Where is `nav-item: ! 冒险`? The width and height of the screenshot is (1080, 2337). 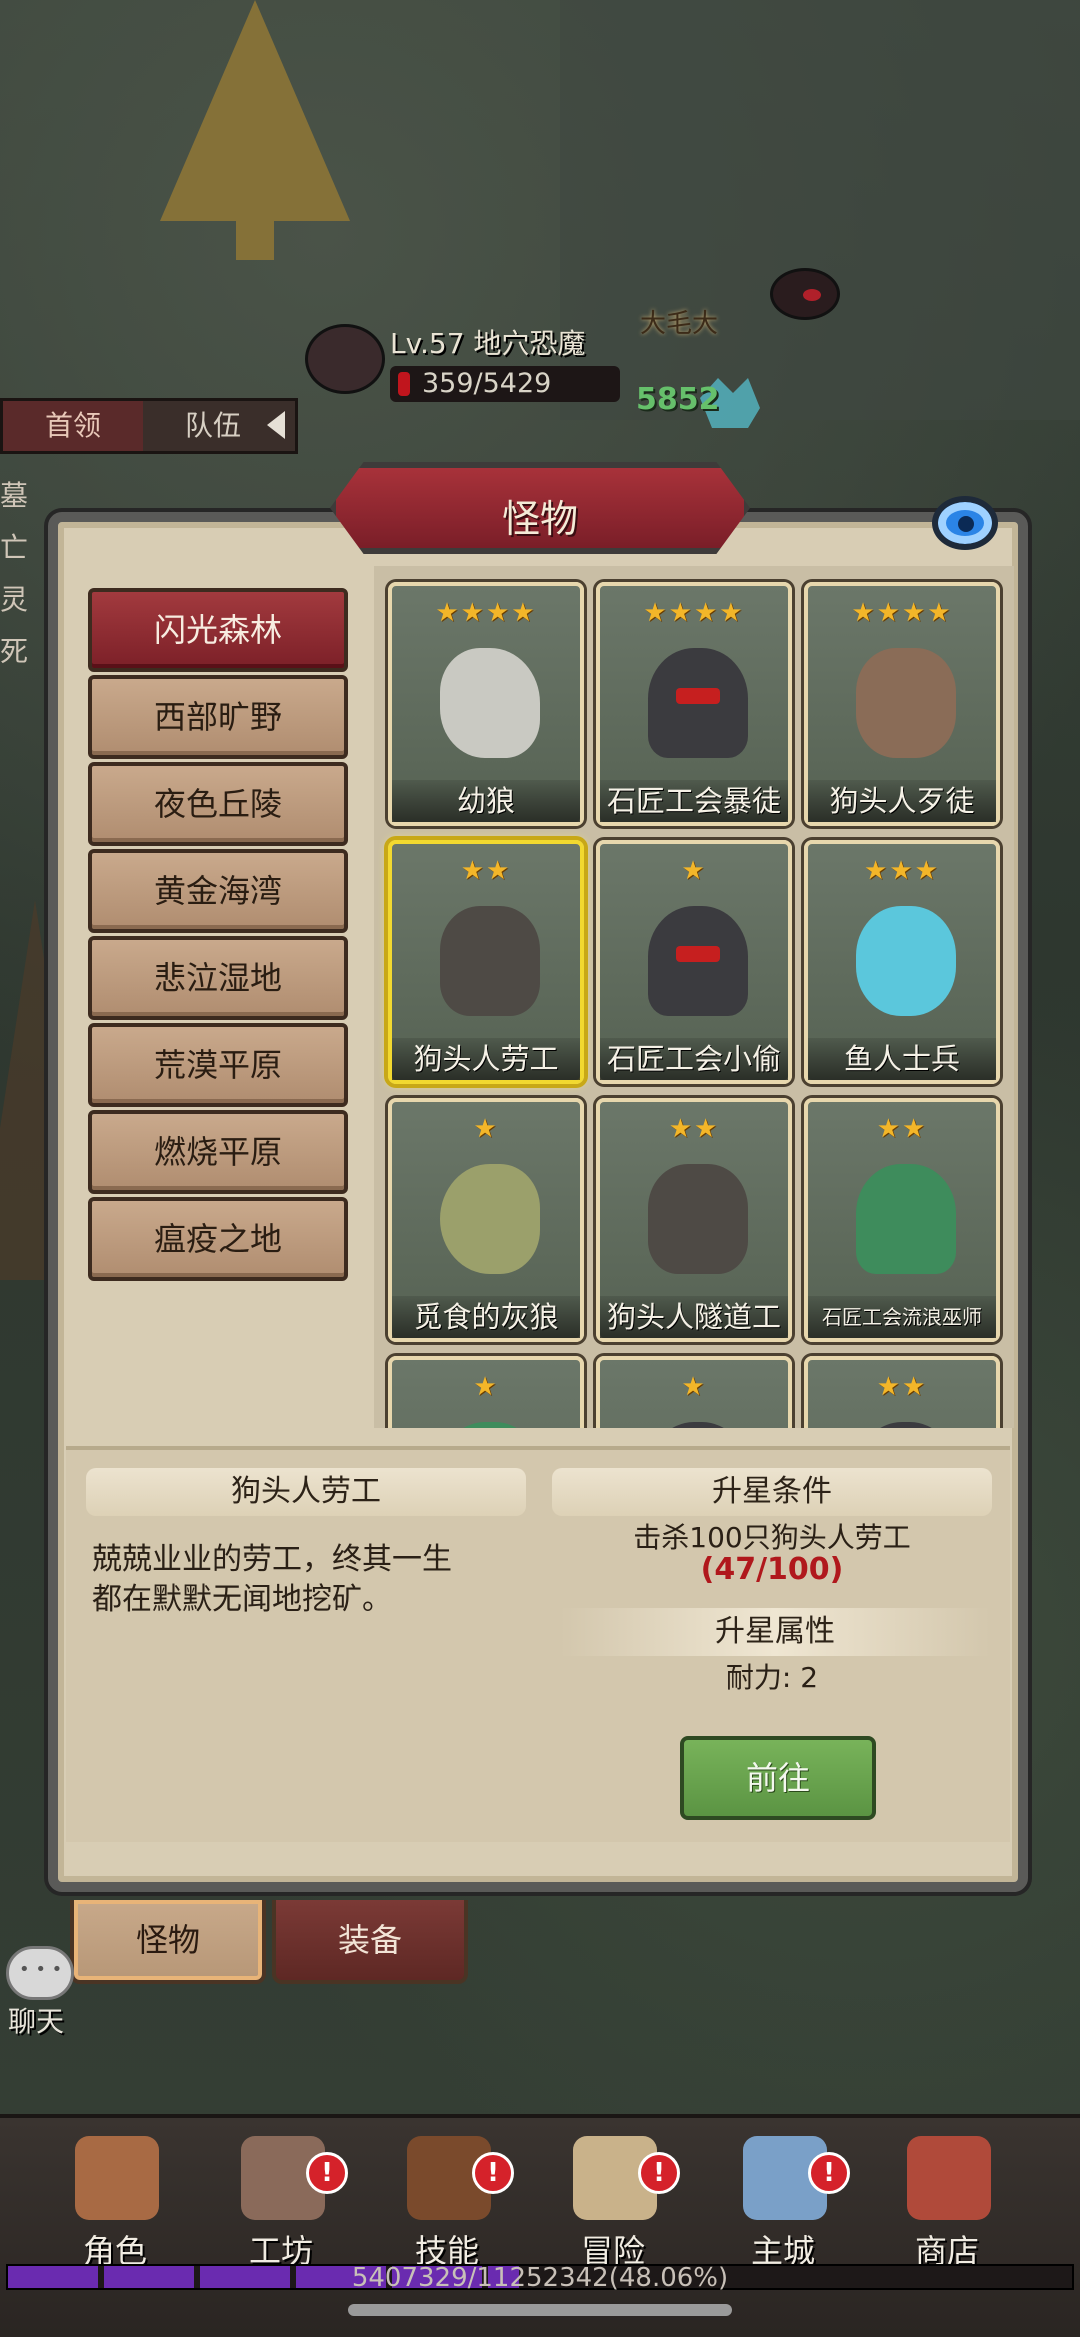
nav-item: ! 冒险 is located at coordinates (613, 2203).